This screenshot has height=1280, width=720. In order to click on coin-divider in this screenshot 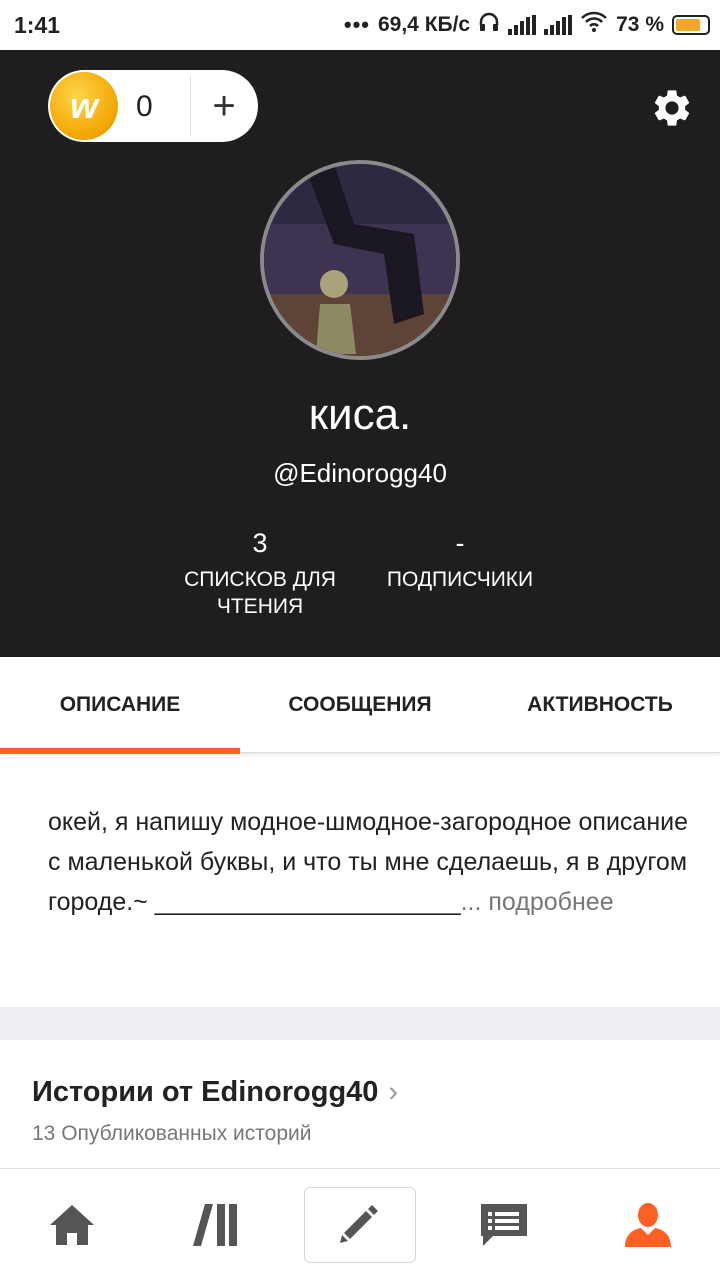, I will do `click(190, 106)`.